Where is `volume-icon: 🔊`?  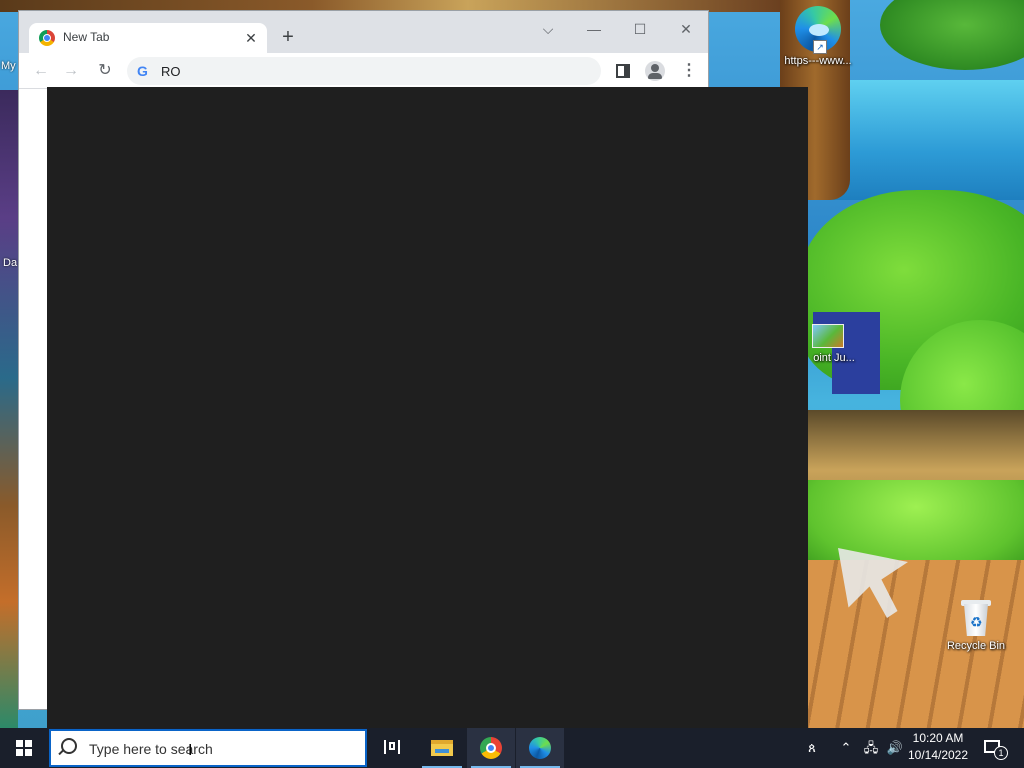
volume-icon: 🔊 is located at coordinates (895, 748).